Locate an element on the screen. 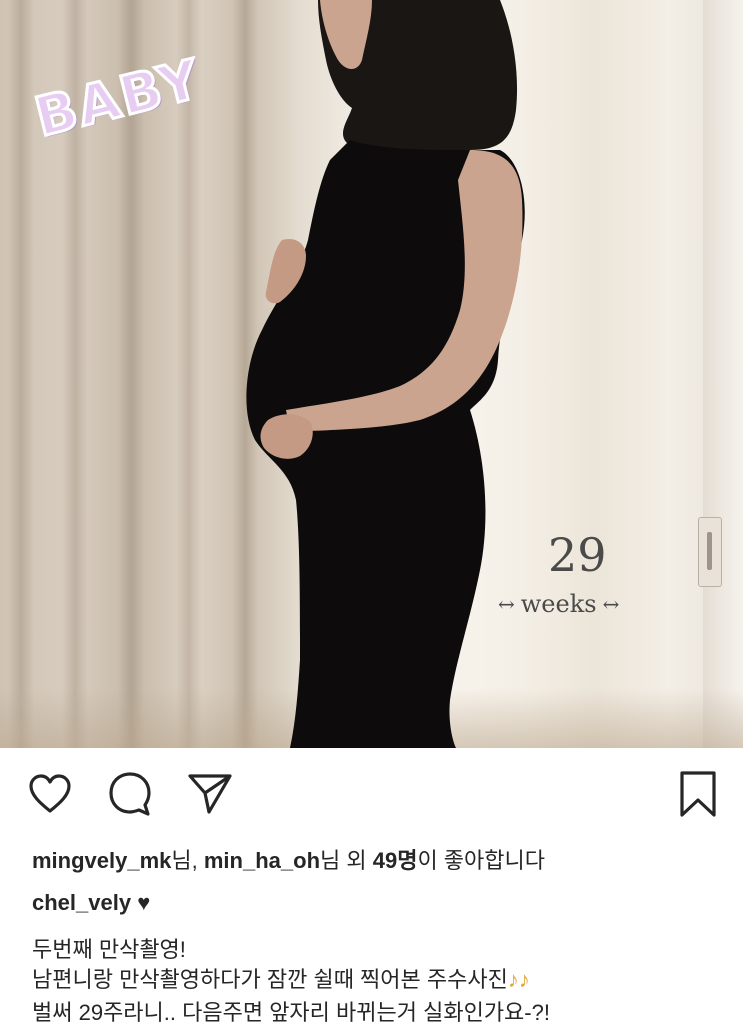  bookmark-icon is located at coordinates (698, 794).